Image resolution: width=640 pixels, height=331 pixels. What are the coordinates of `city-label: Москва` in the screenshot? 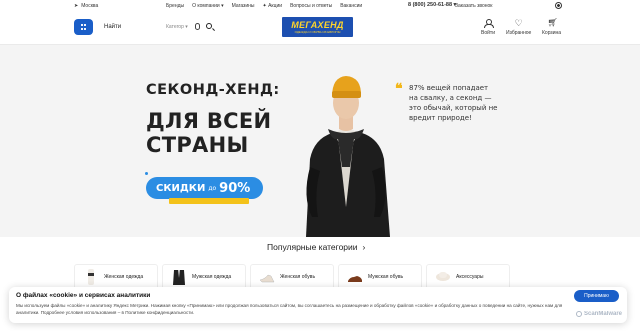 It's located at (90, 6).